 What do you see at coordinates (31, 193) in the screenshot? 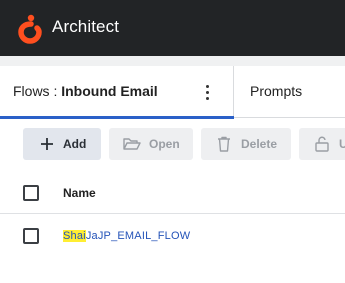
I see `select-all-checkbox` at bounding box center [31, 193].